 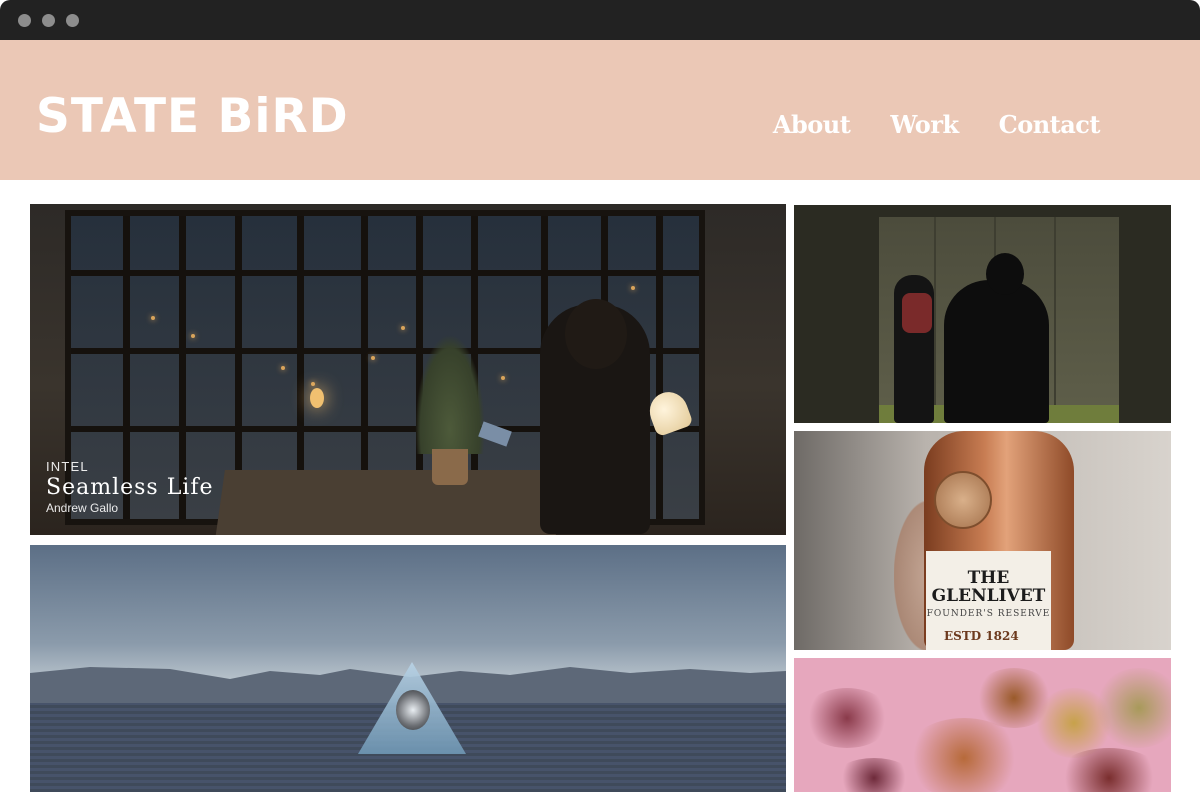 What do you see at coordinates (988, 578) in the screenshot?
I see `label-line1: THE` at bounding box center [988, 578].